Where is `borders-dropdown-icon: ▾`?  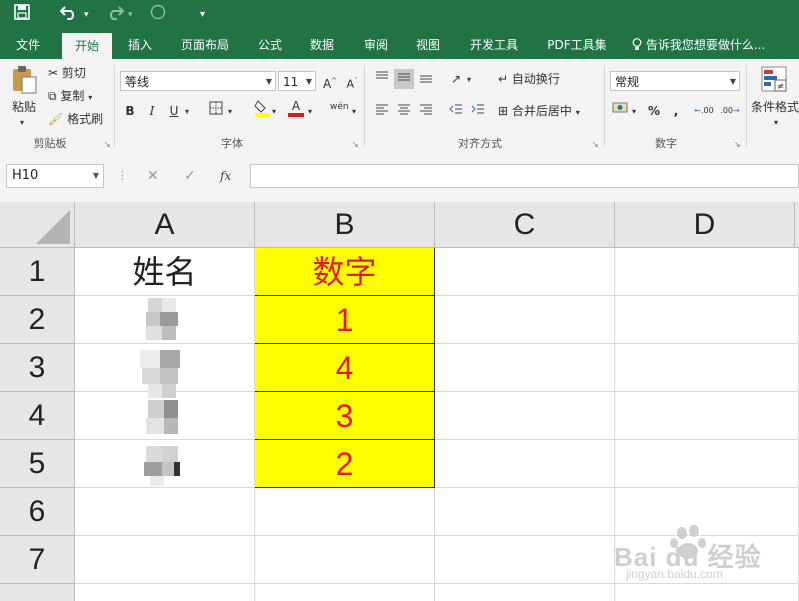 borders-dropdown-icon: ▾ is located at coordinates (230, 112).